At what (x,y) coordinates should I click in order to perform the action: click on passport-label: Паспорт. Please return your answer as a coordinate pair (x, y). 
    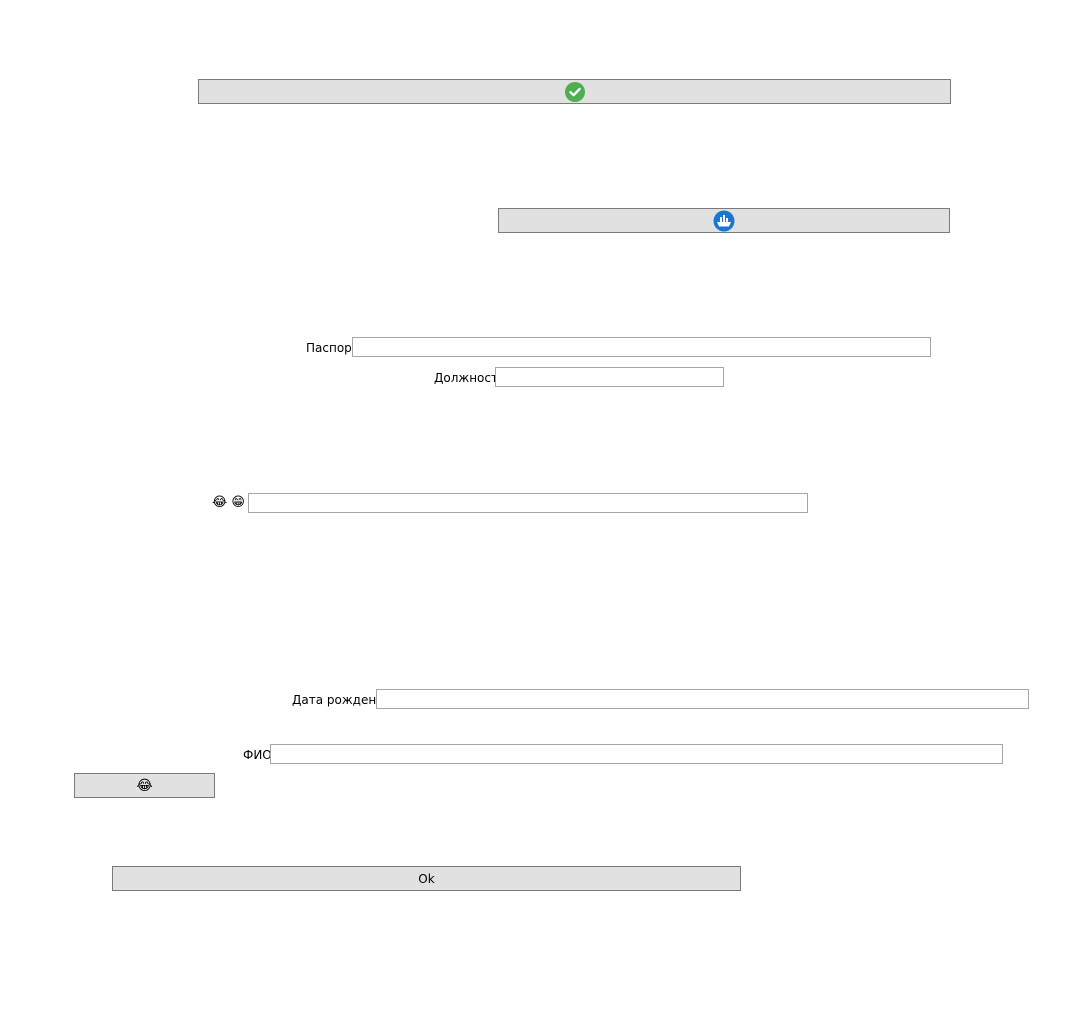
    Looking at the image, I should click on (332, 348).